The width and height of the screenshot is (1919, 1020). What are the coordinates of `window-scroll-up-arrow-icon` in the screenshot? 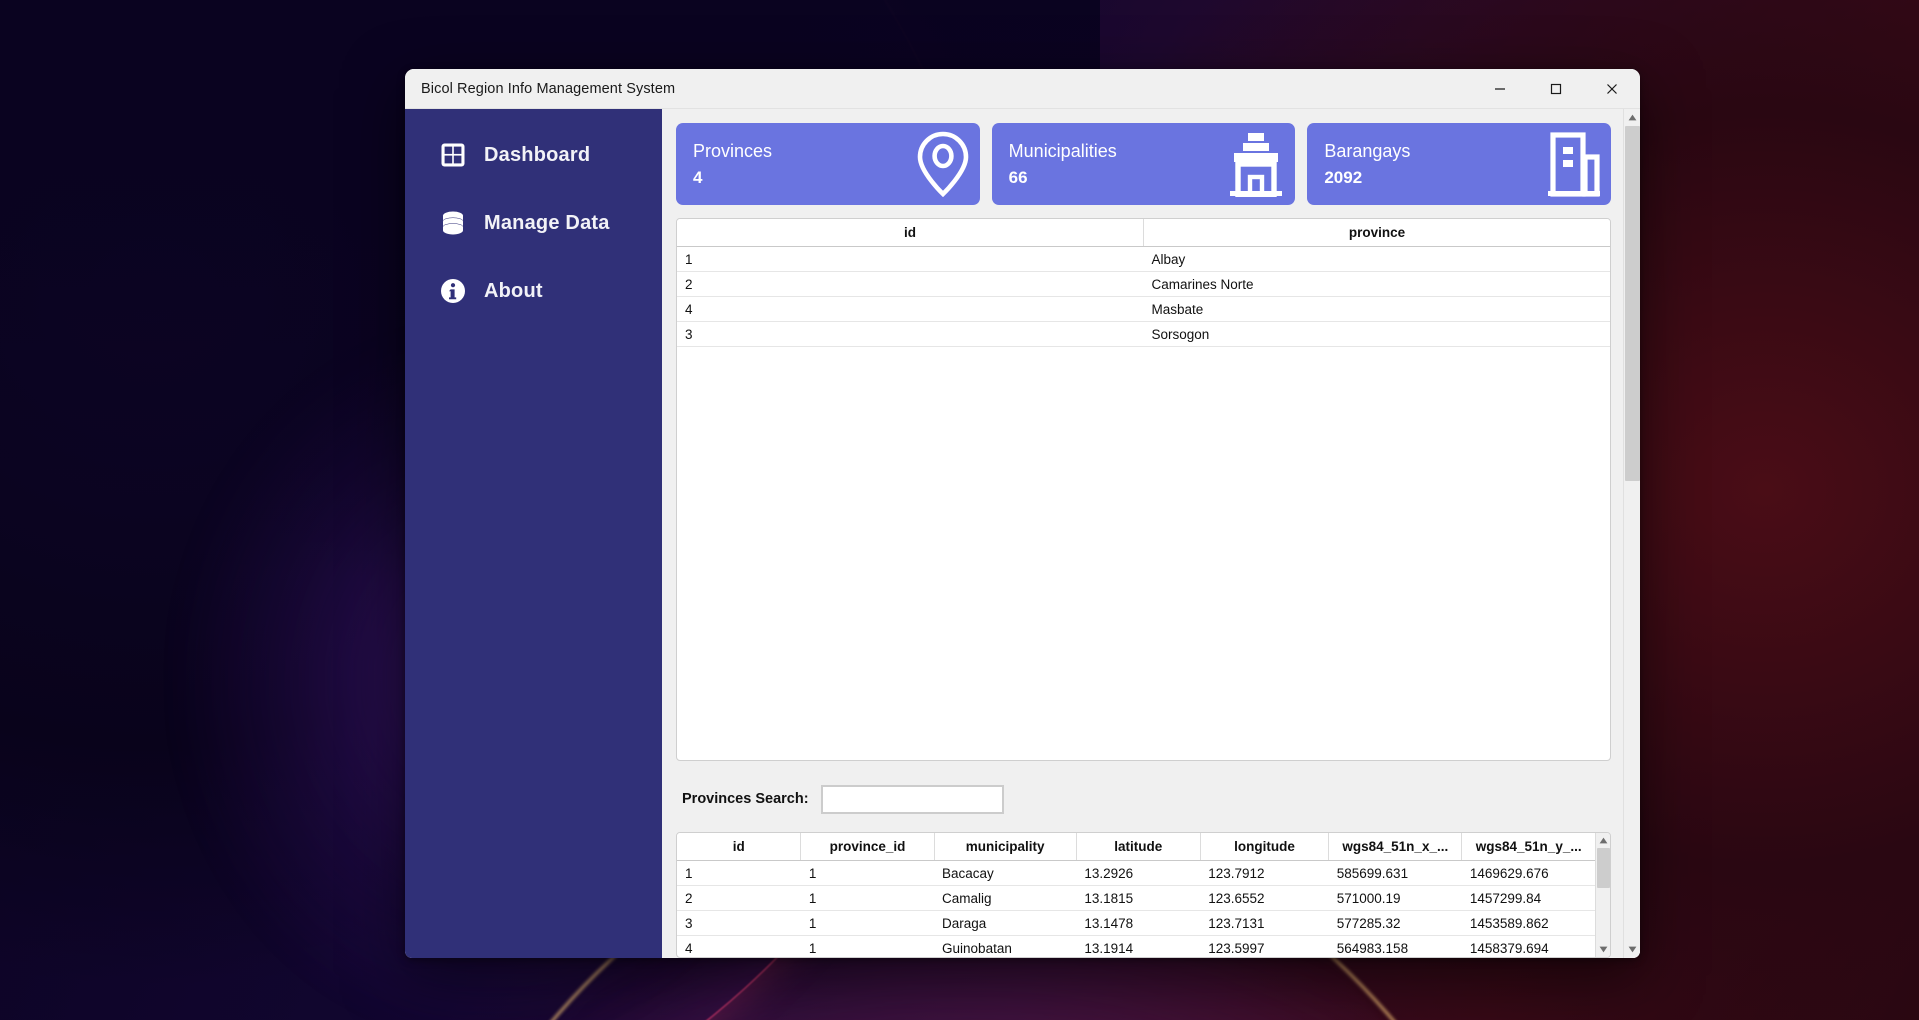 It's located at (1632, 117).